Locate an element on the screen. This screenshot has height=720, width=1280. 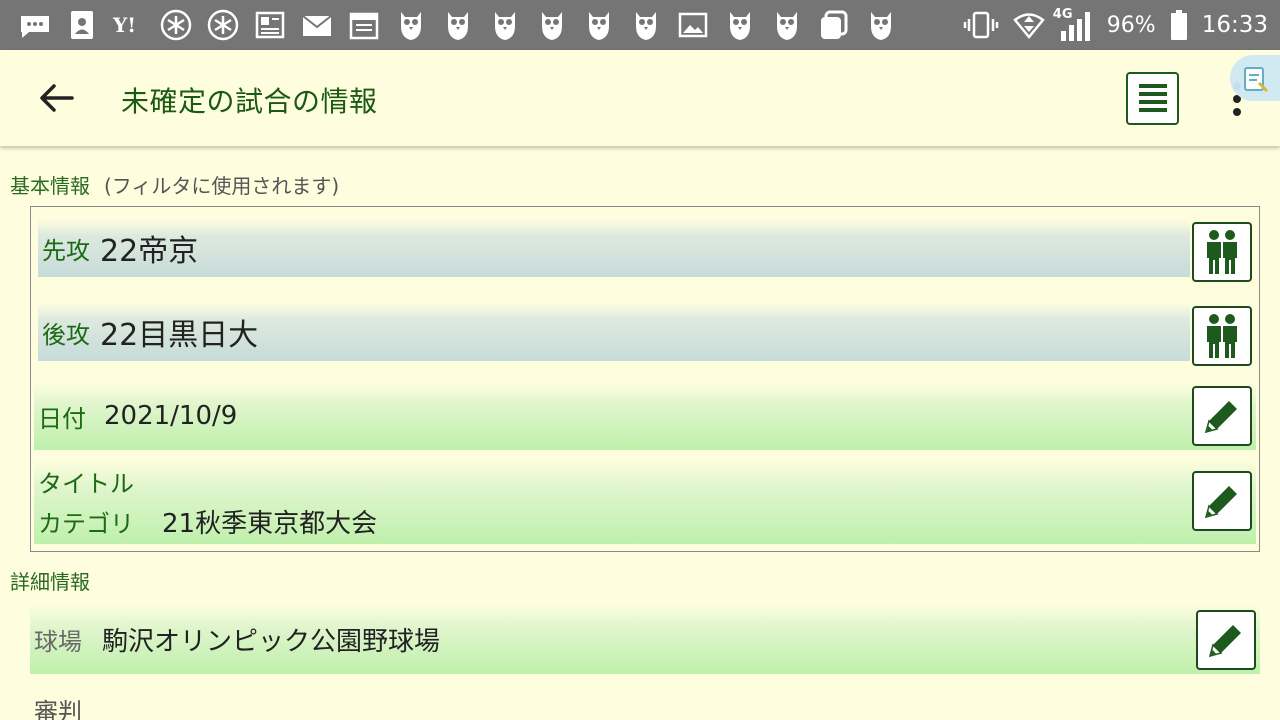
select-first-team-button is located at coordinates (1222, 252).